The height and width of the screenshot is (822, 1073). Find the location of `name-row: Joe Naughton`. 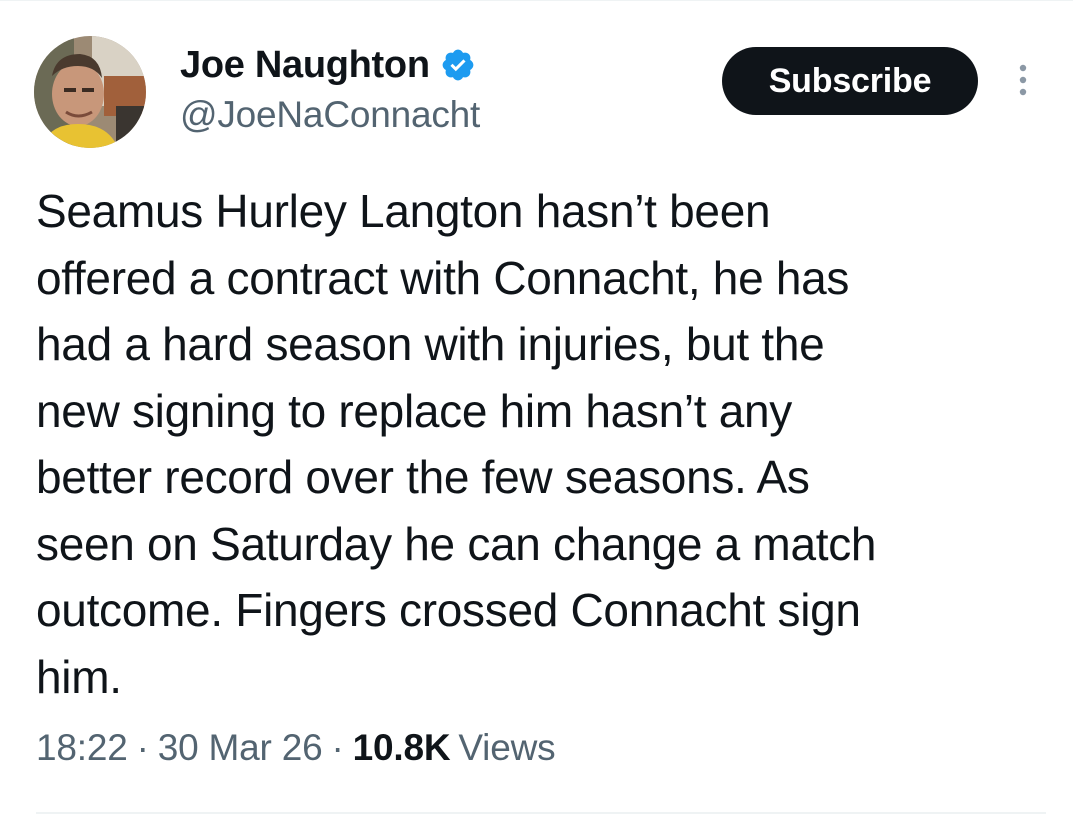

name-row: Joe Naughton is located at coordinates (330, 65).